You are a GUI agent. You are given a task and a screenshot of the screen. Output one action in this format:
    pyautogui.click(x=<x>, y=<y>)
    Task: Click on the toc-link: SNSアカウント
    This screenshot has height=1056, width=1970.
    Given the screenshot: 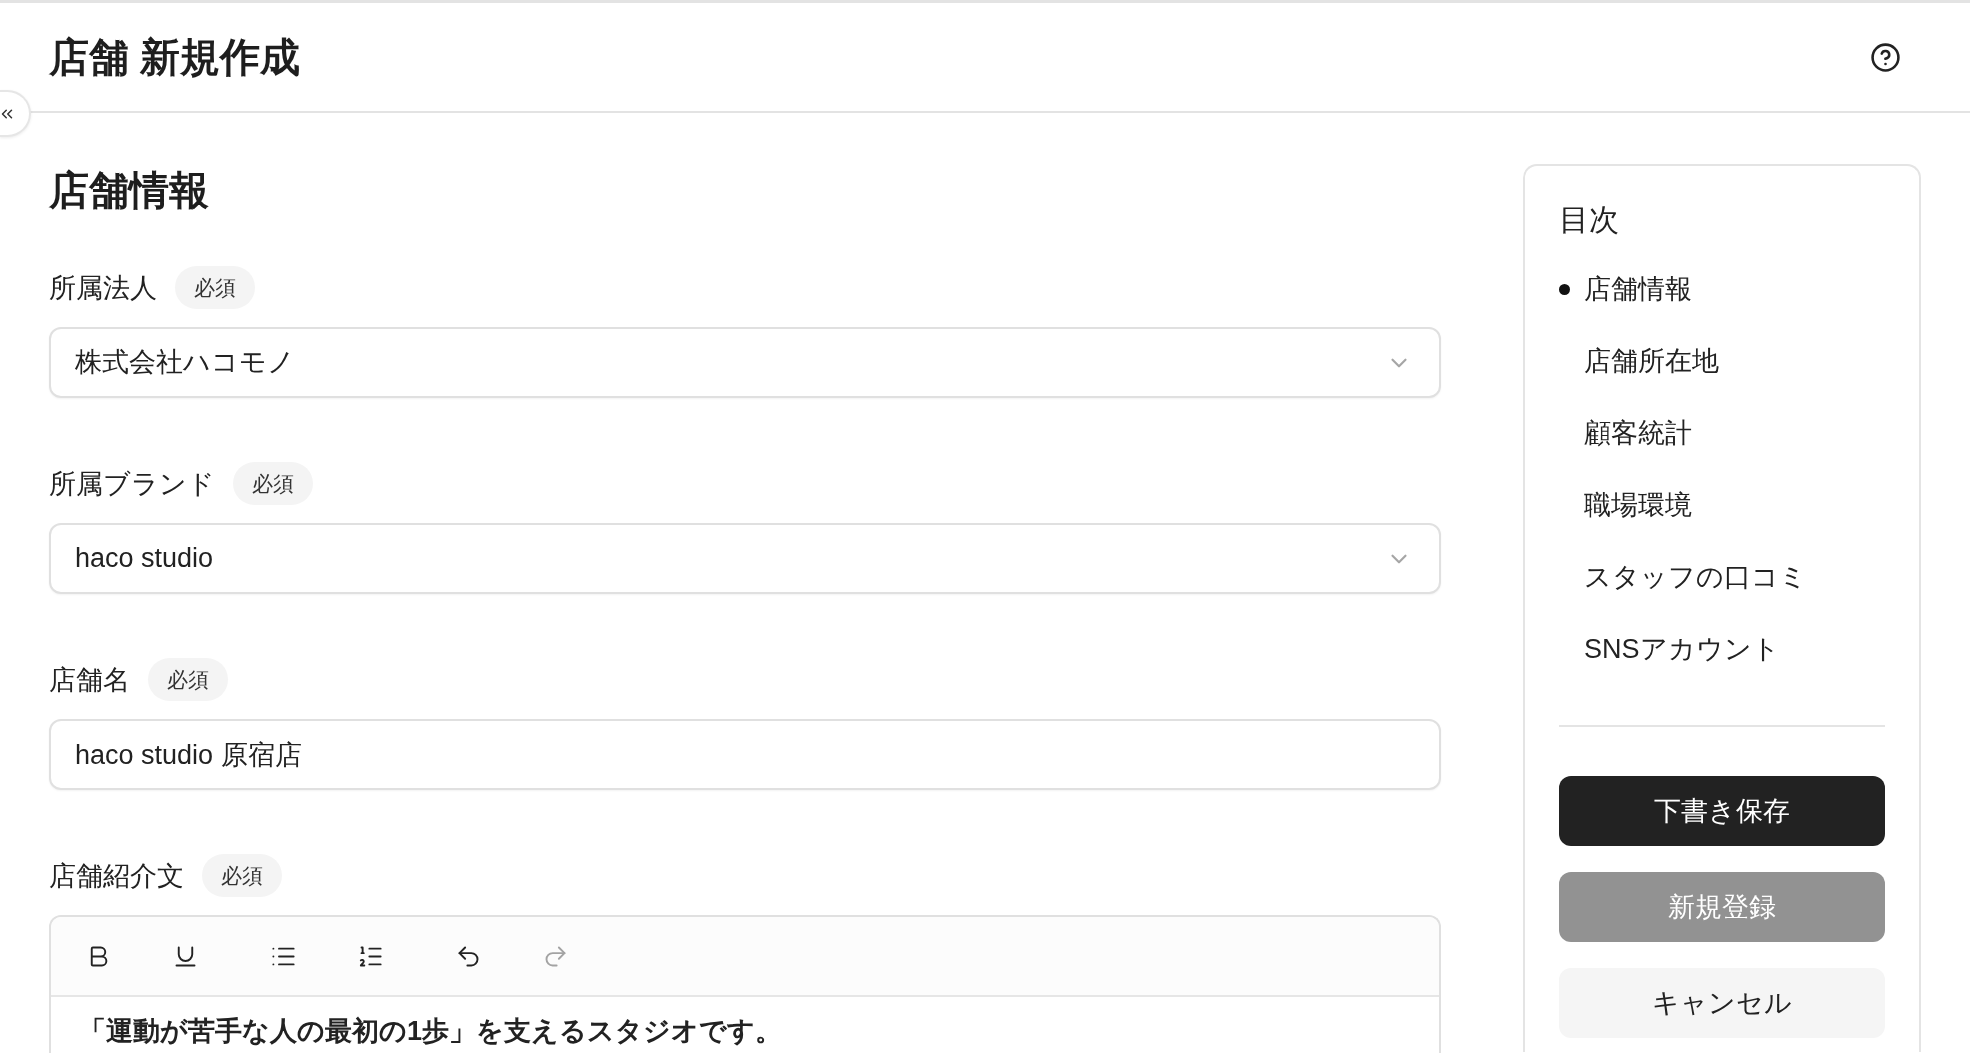 What is the action you would take?
    pyautogui.click(x=1682, y=649)
    